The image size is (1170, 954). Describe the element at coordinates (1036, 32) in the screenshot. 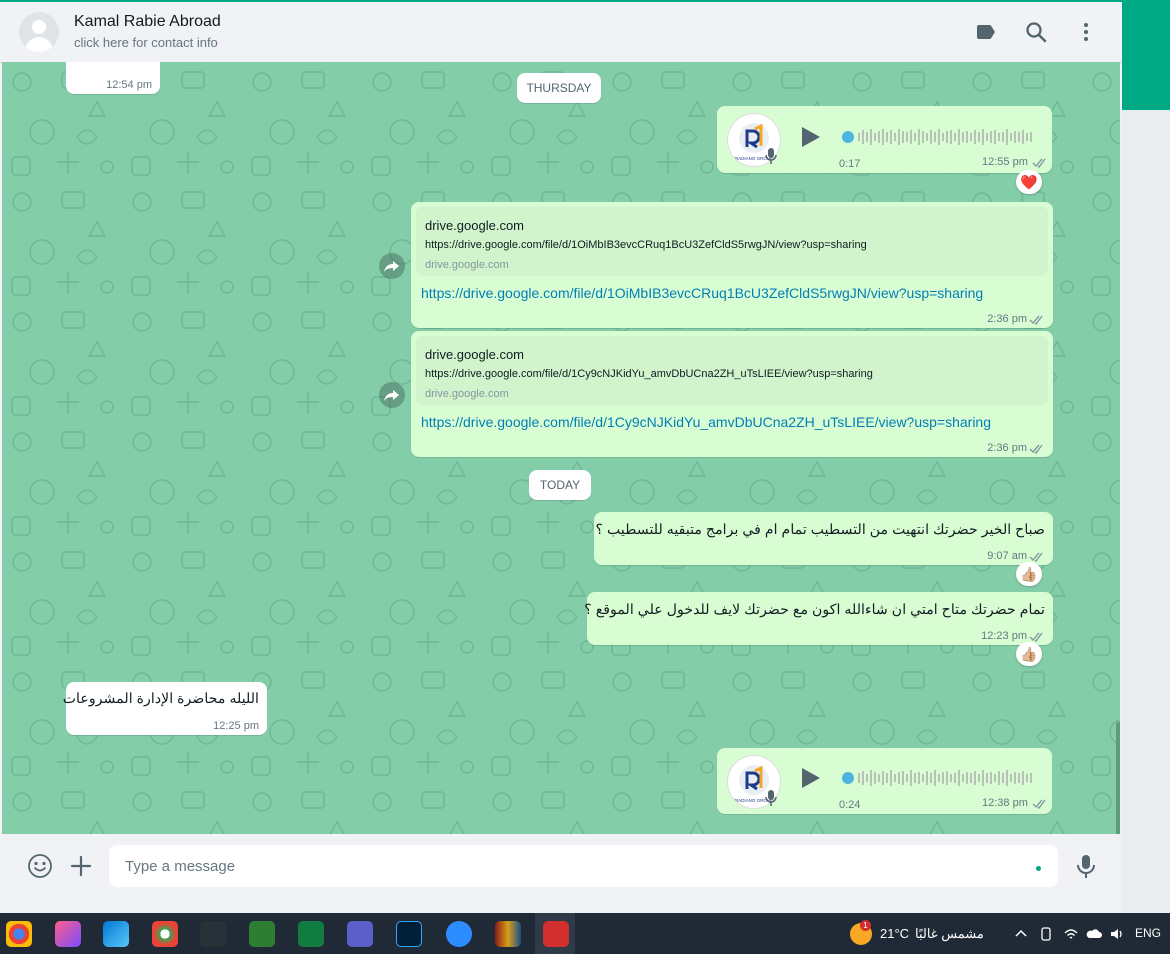

I see `search-icon` at that location.